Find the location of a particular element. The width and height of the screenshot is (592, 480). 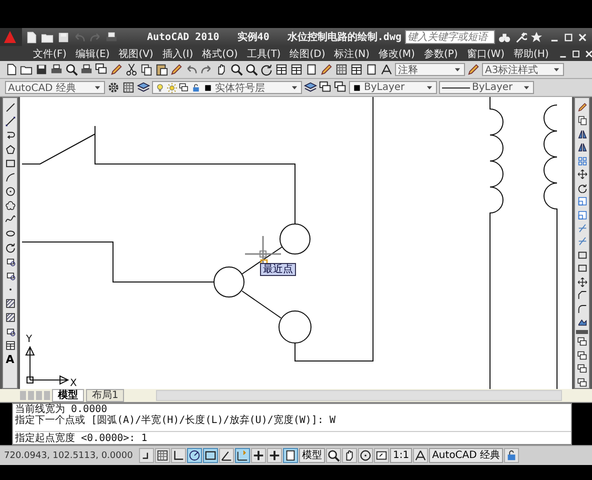

hand-icon is located at coordinates (349, 455).